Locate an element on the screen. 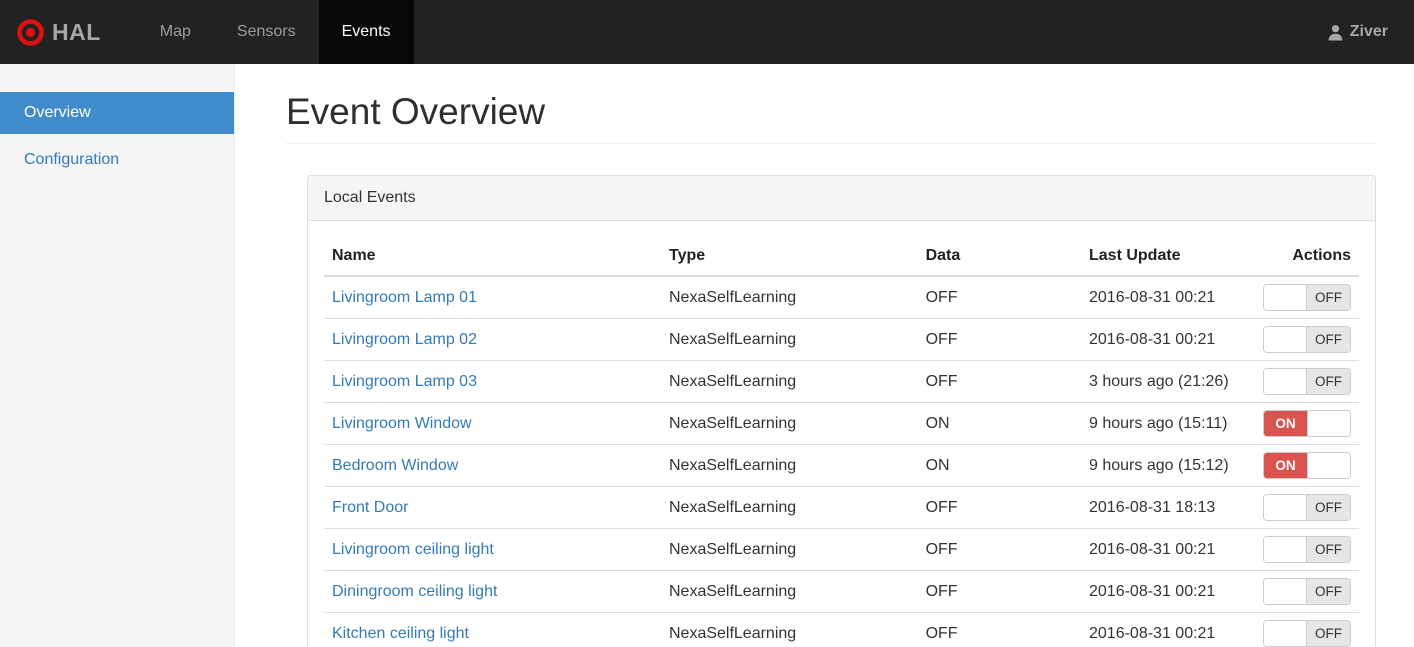 This screenshot has height=647, width=1414. user-menu: Ziver is located at coordinates (1370, 32).